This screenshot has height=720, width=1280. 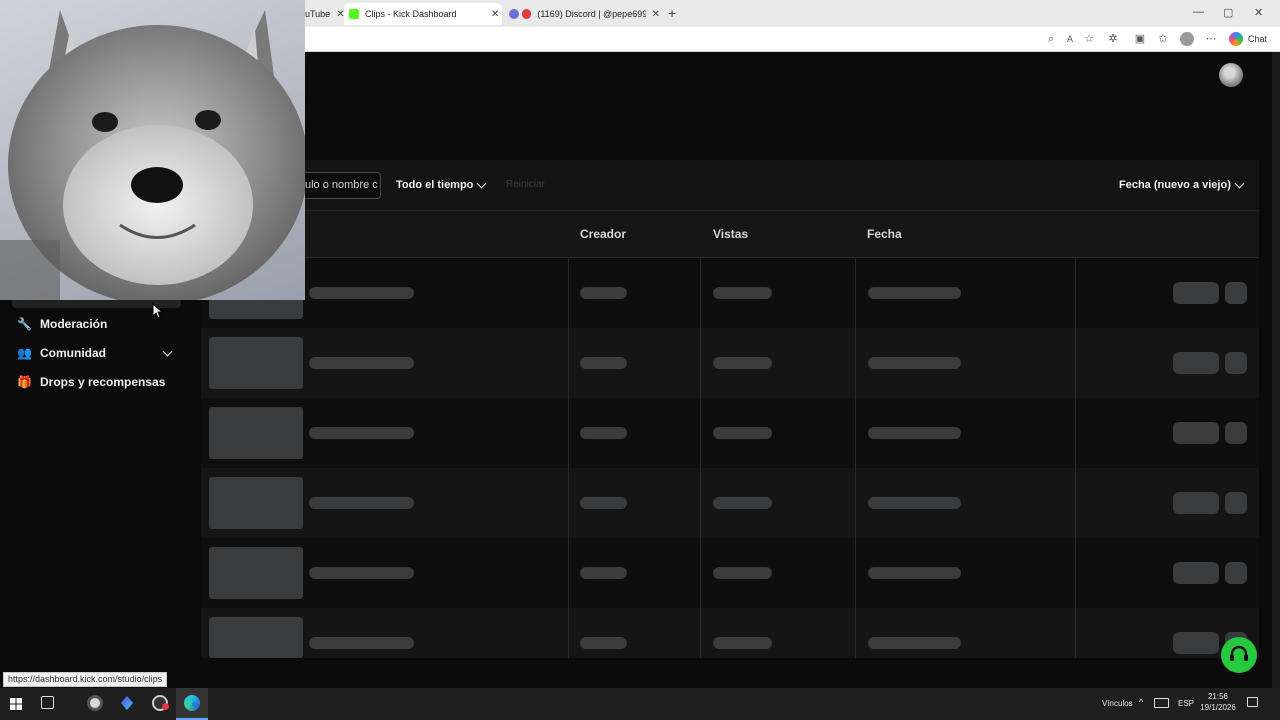 I want to click on users-icon: 👥, so click(x=24, y=352).